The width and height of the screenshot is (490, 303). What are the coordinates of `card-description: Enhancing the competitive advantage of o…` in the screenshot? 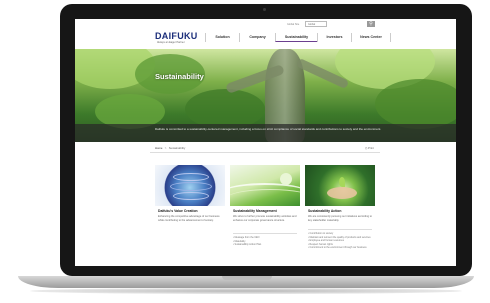 It's located at (189, 218).